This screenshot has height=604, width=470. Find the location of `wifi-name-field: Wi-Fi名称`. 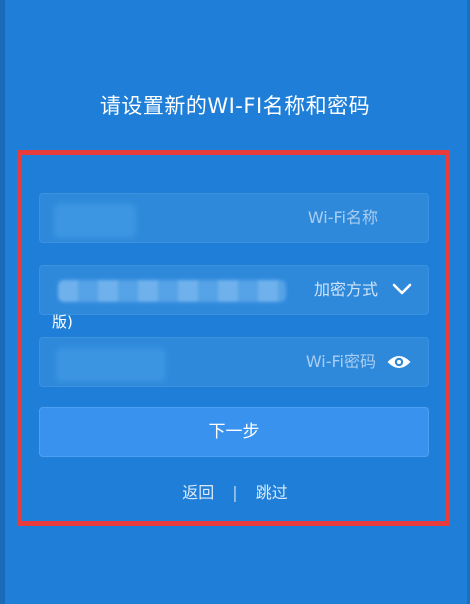

wifi-name-field: Wi-Fi名称 is located at coordinates (234, 218).